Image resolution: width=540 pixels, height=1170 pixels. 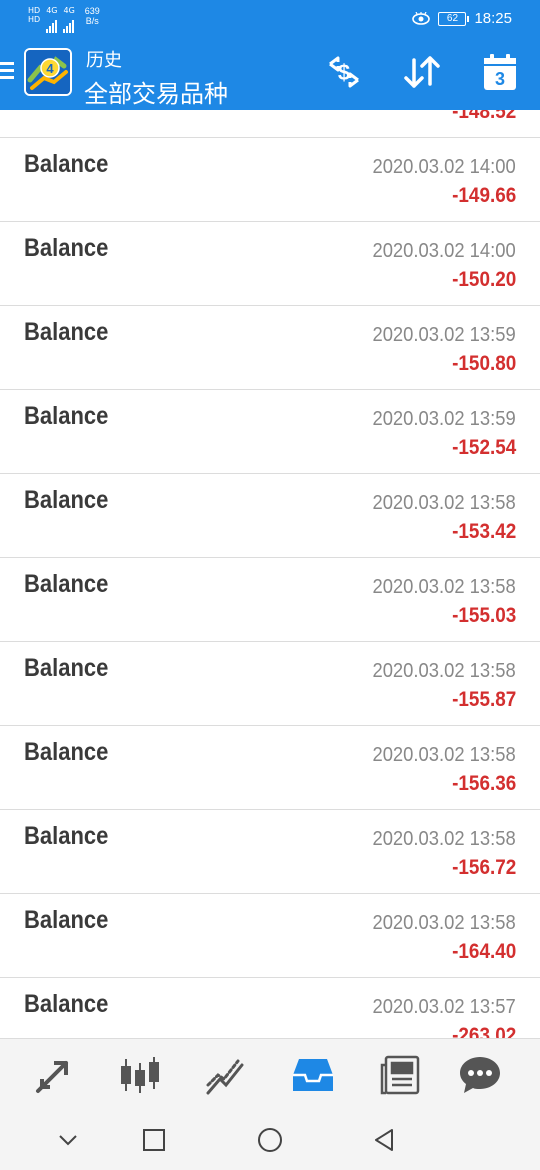 I want to click on deal-row: Balance 2020.03.02 14:00 -150.20, so click(x=270, y=264).